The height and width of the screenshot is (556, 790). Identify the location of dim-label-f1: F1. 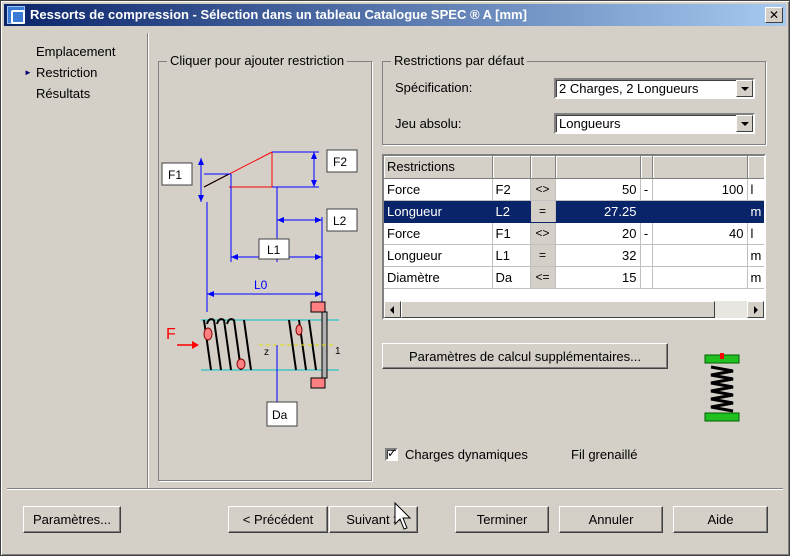
(177, 174).